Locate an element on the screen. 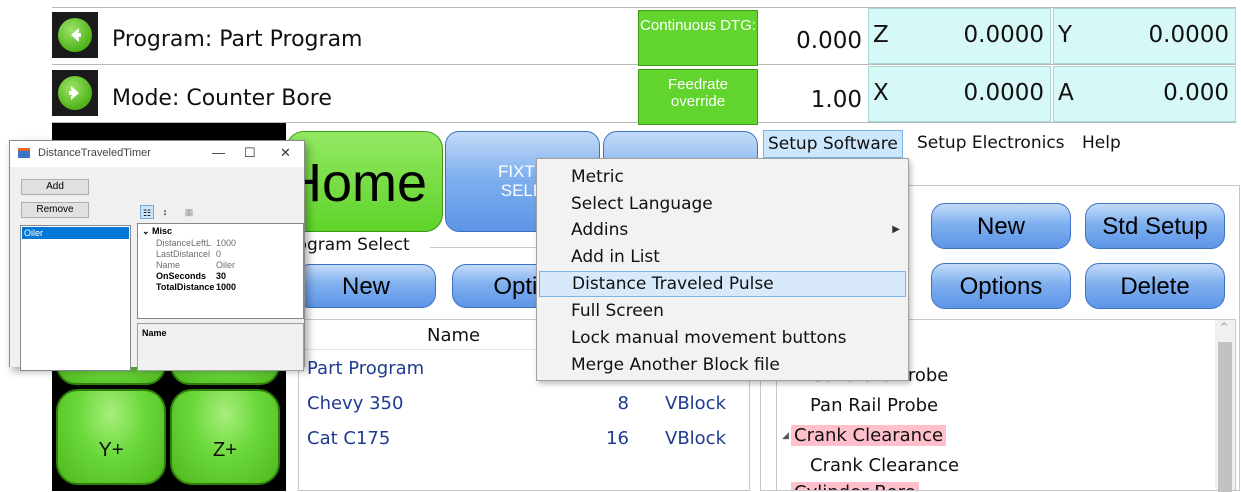 The image size is (1241, 492). feedrate-override-label: Feedrate override is located at coordinates (698, 93).